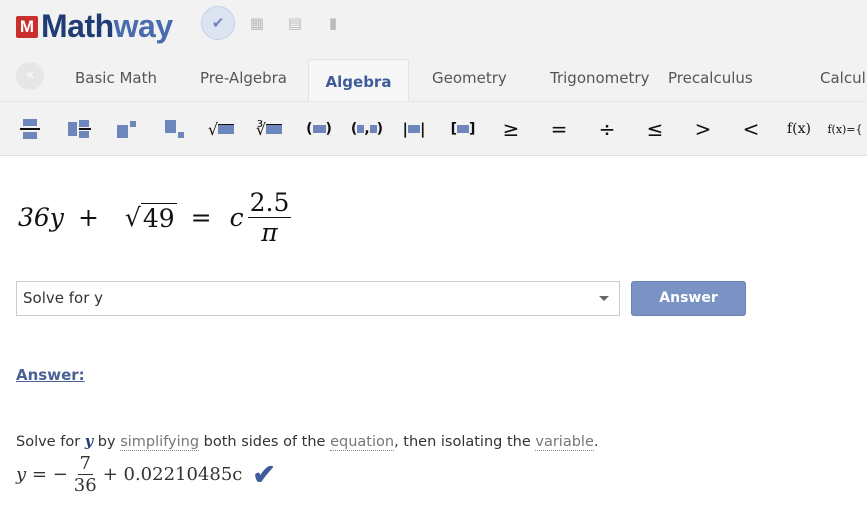 This screenshot has height=527, width=867. What do you see at coordinates (30, 129) in the screenshot?
I see `fraction-icon` at bounding box center [30, 129].